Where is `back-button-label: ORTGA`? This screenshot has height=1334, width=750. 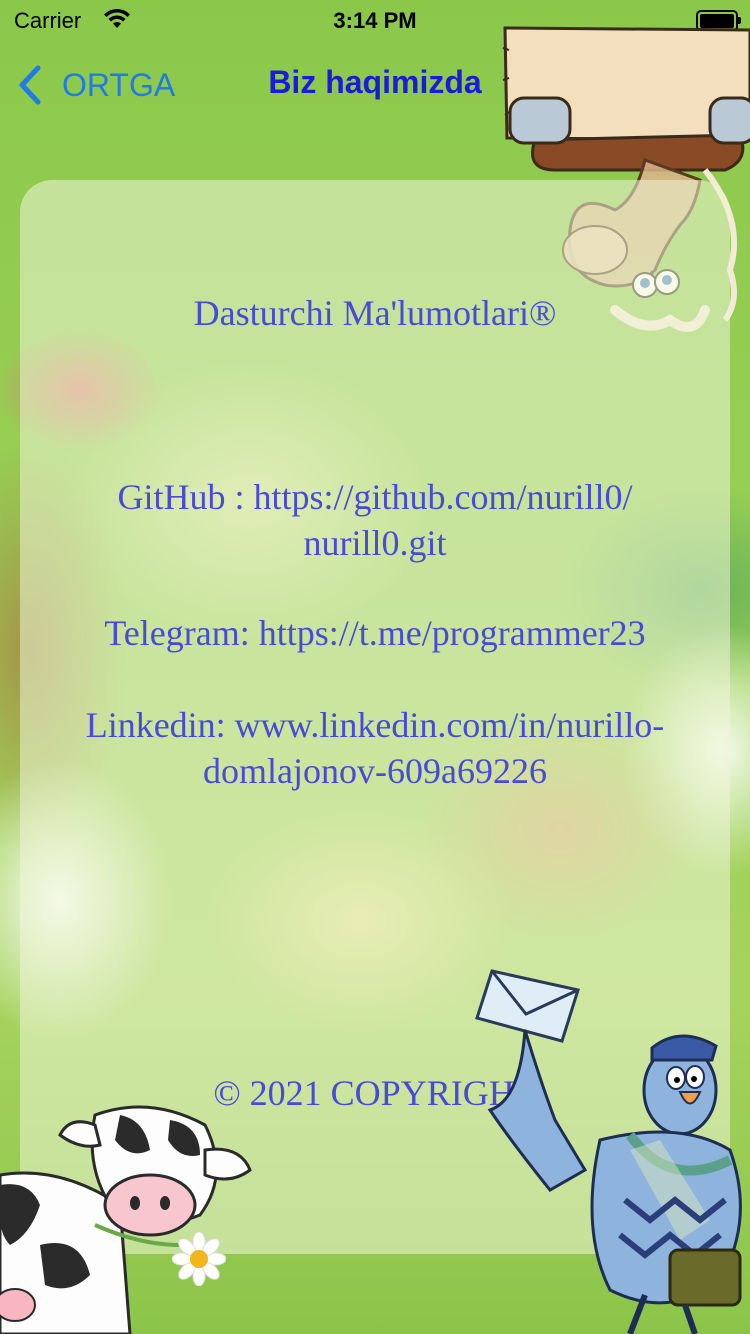
back-button-label: ORTGA is located at coordinates (119, 84).